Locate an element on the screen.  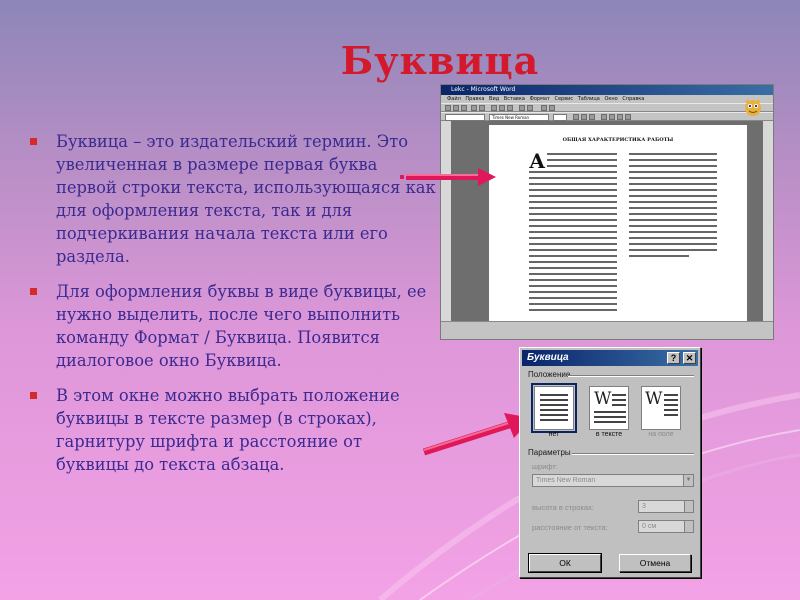
underline-icon is located at coordinates (592, 117).